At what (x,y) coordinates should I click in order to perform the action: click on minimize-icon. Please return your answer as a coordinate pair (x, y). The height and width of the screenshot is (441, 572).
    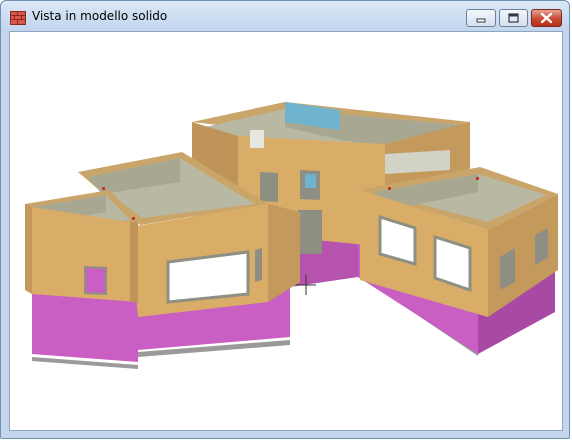
    Looking at the image, I should click on (481, 20).